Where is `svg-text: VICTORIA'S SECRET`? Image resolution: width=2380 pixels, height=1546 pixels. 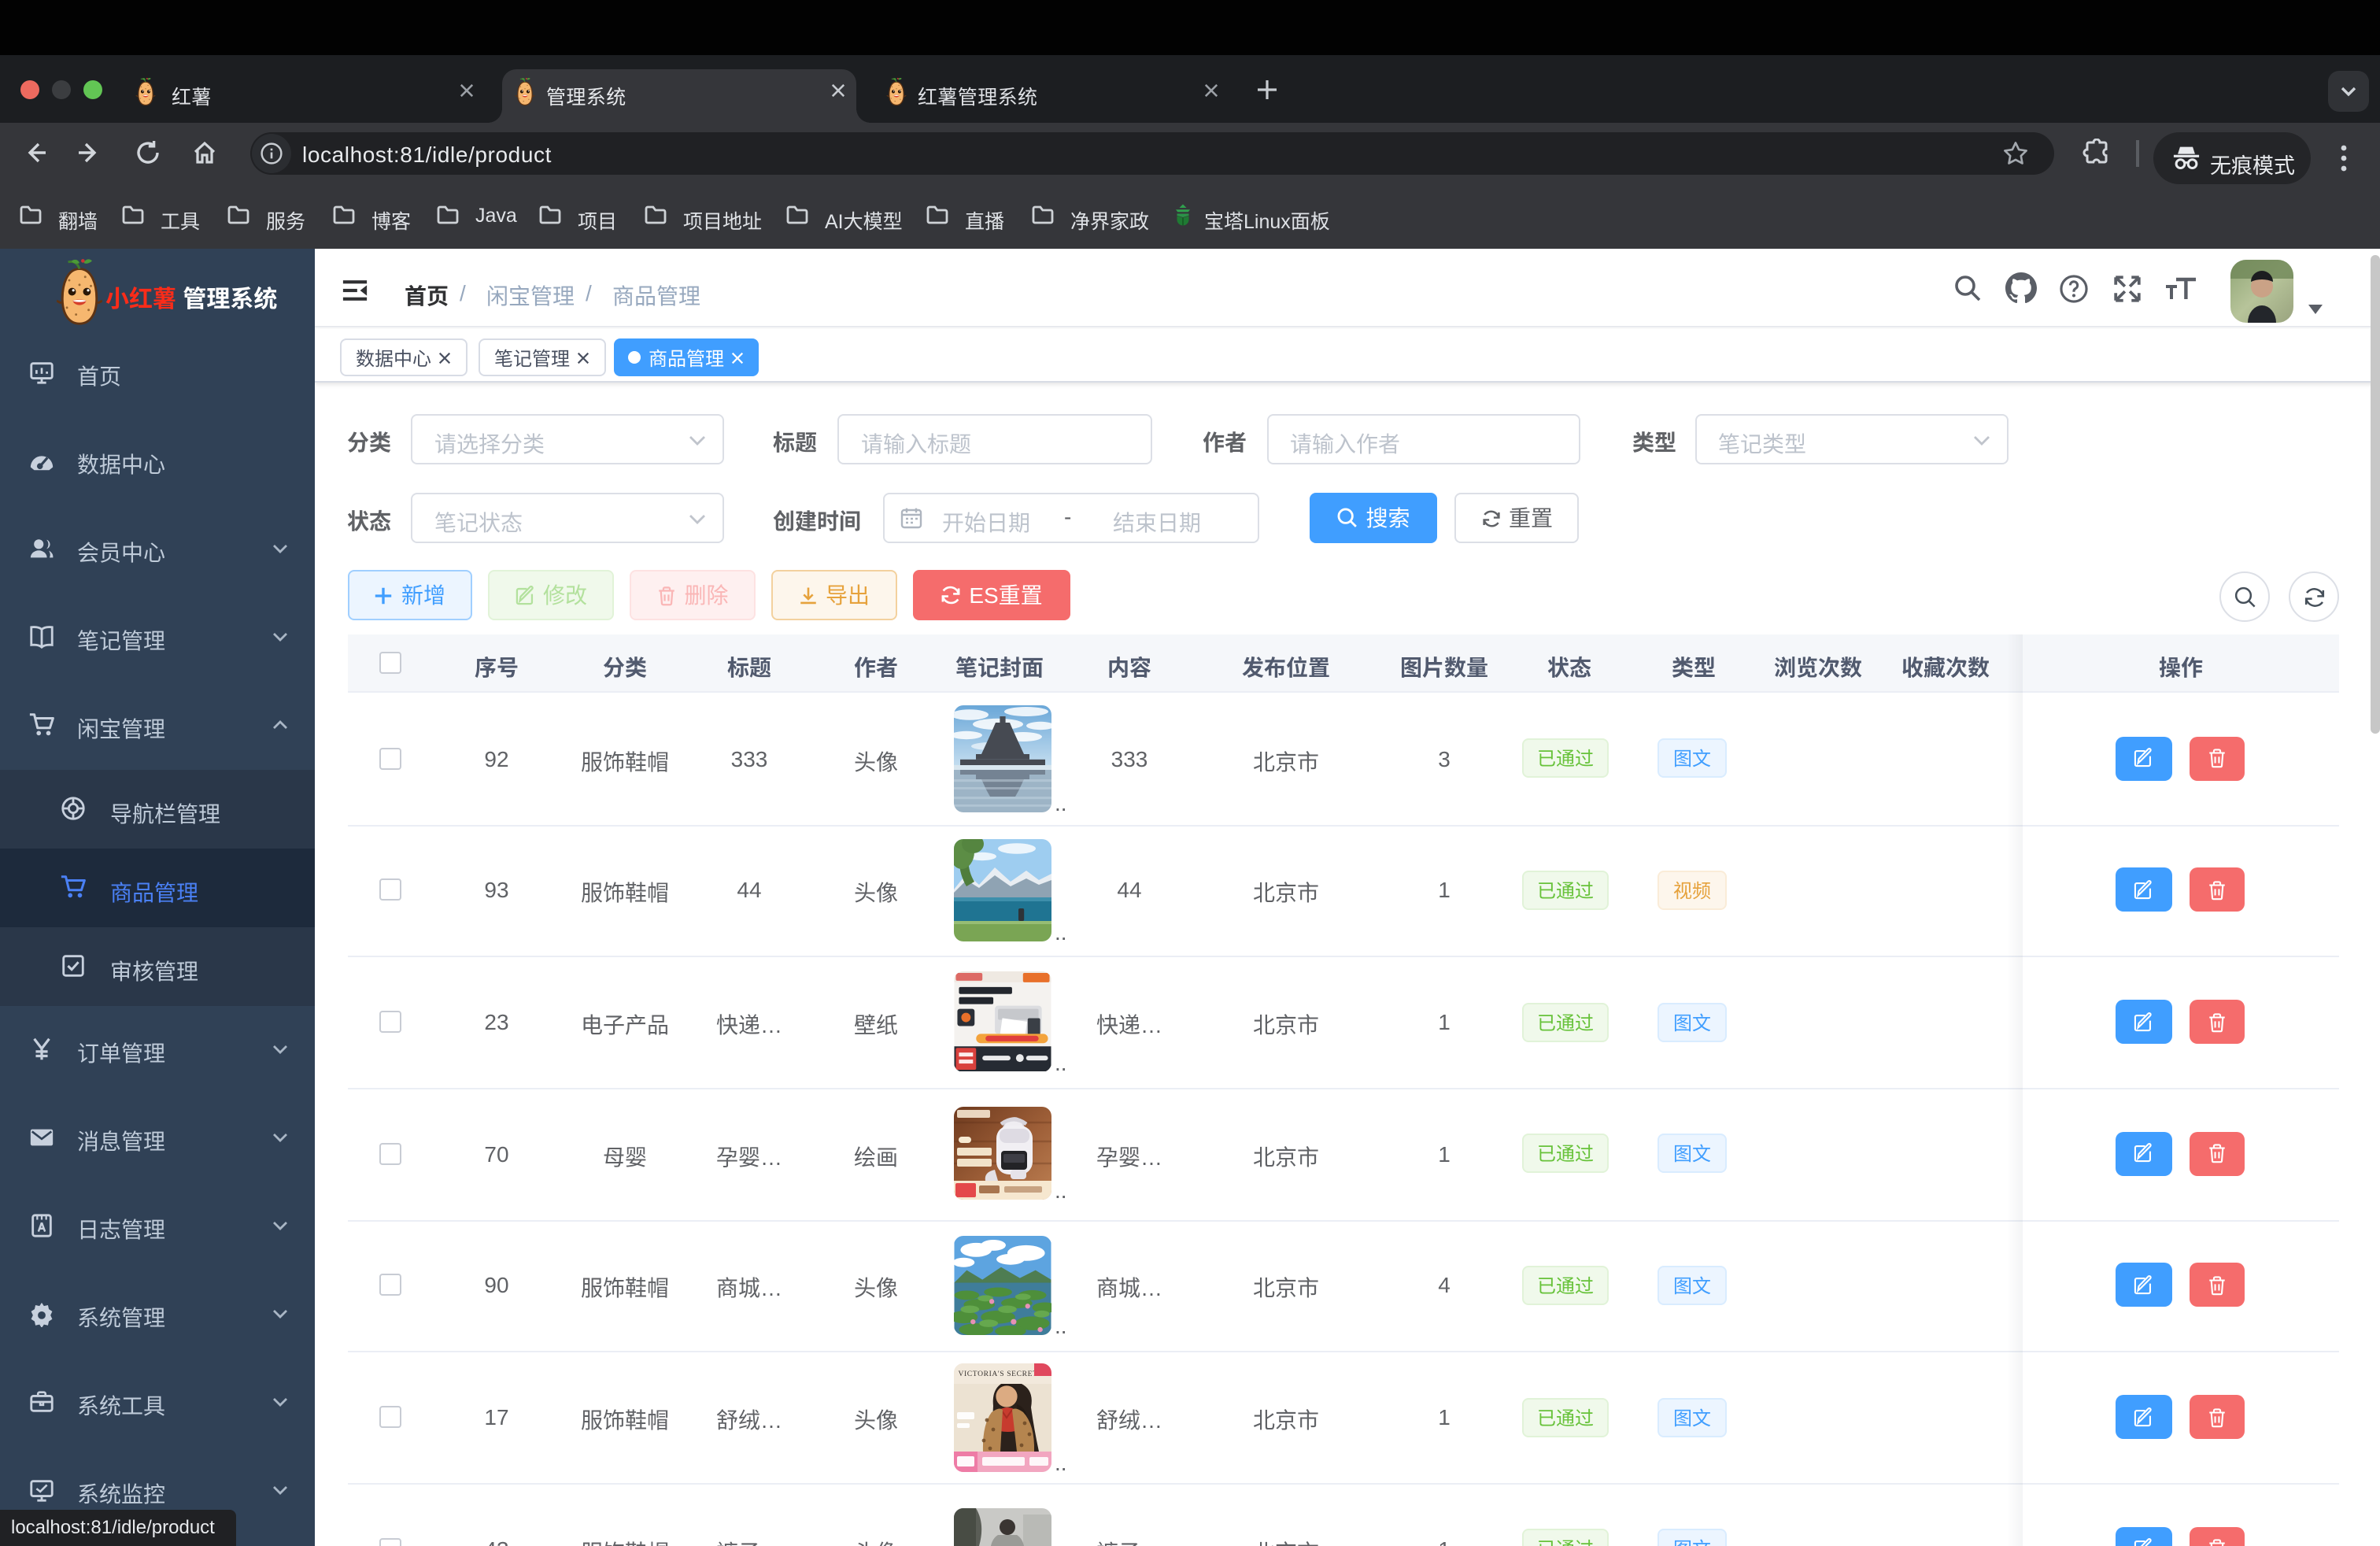 svg-text: VICTORIA'S SECRET is located at coordinates (997, 1373).